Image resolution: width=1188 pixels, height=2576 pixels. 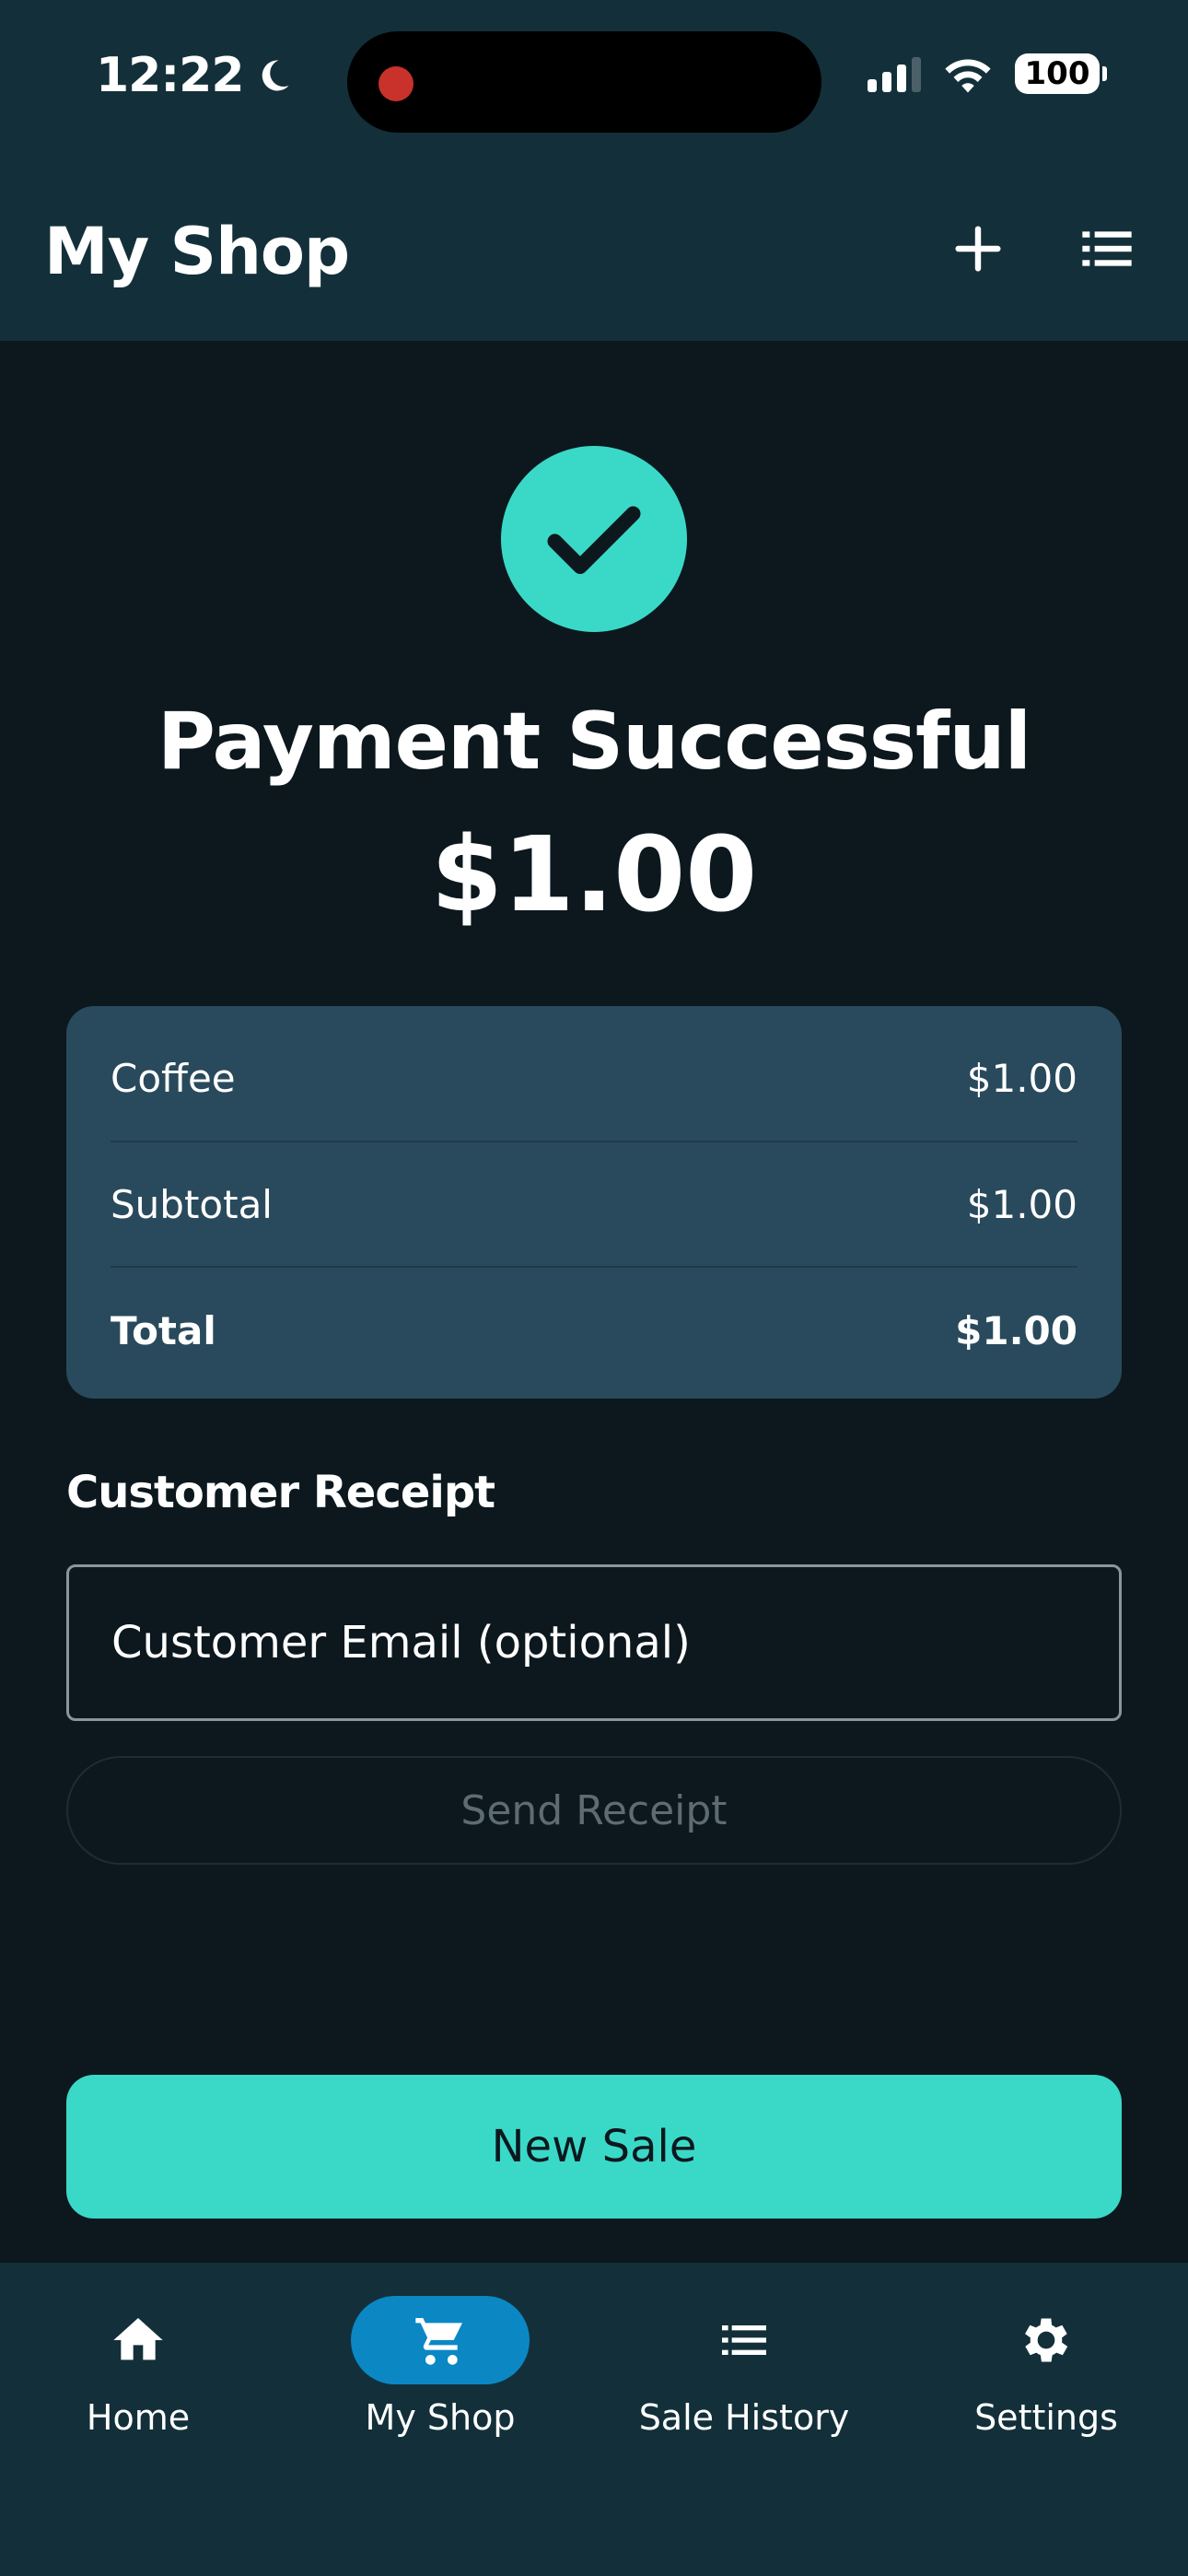 I want to click on status-time-text: 12:22, so click(x=170, y=75).